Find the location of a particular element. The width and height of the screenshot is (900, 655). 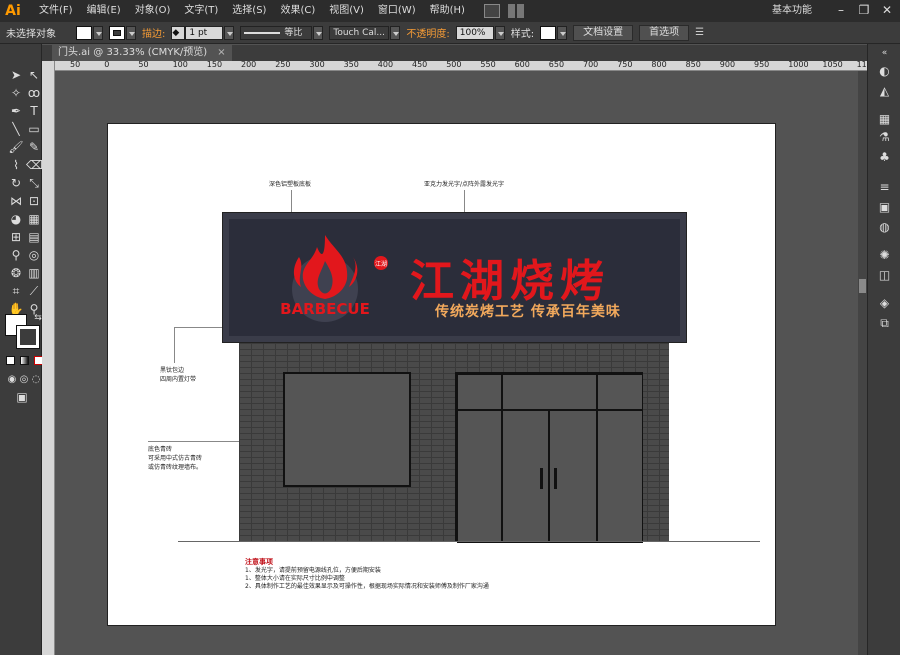

align-options-icon: ☰ is located at coordinates (699, 32).